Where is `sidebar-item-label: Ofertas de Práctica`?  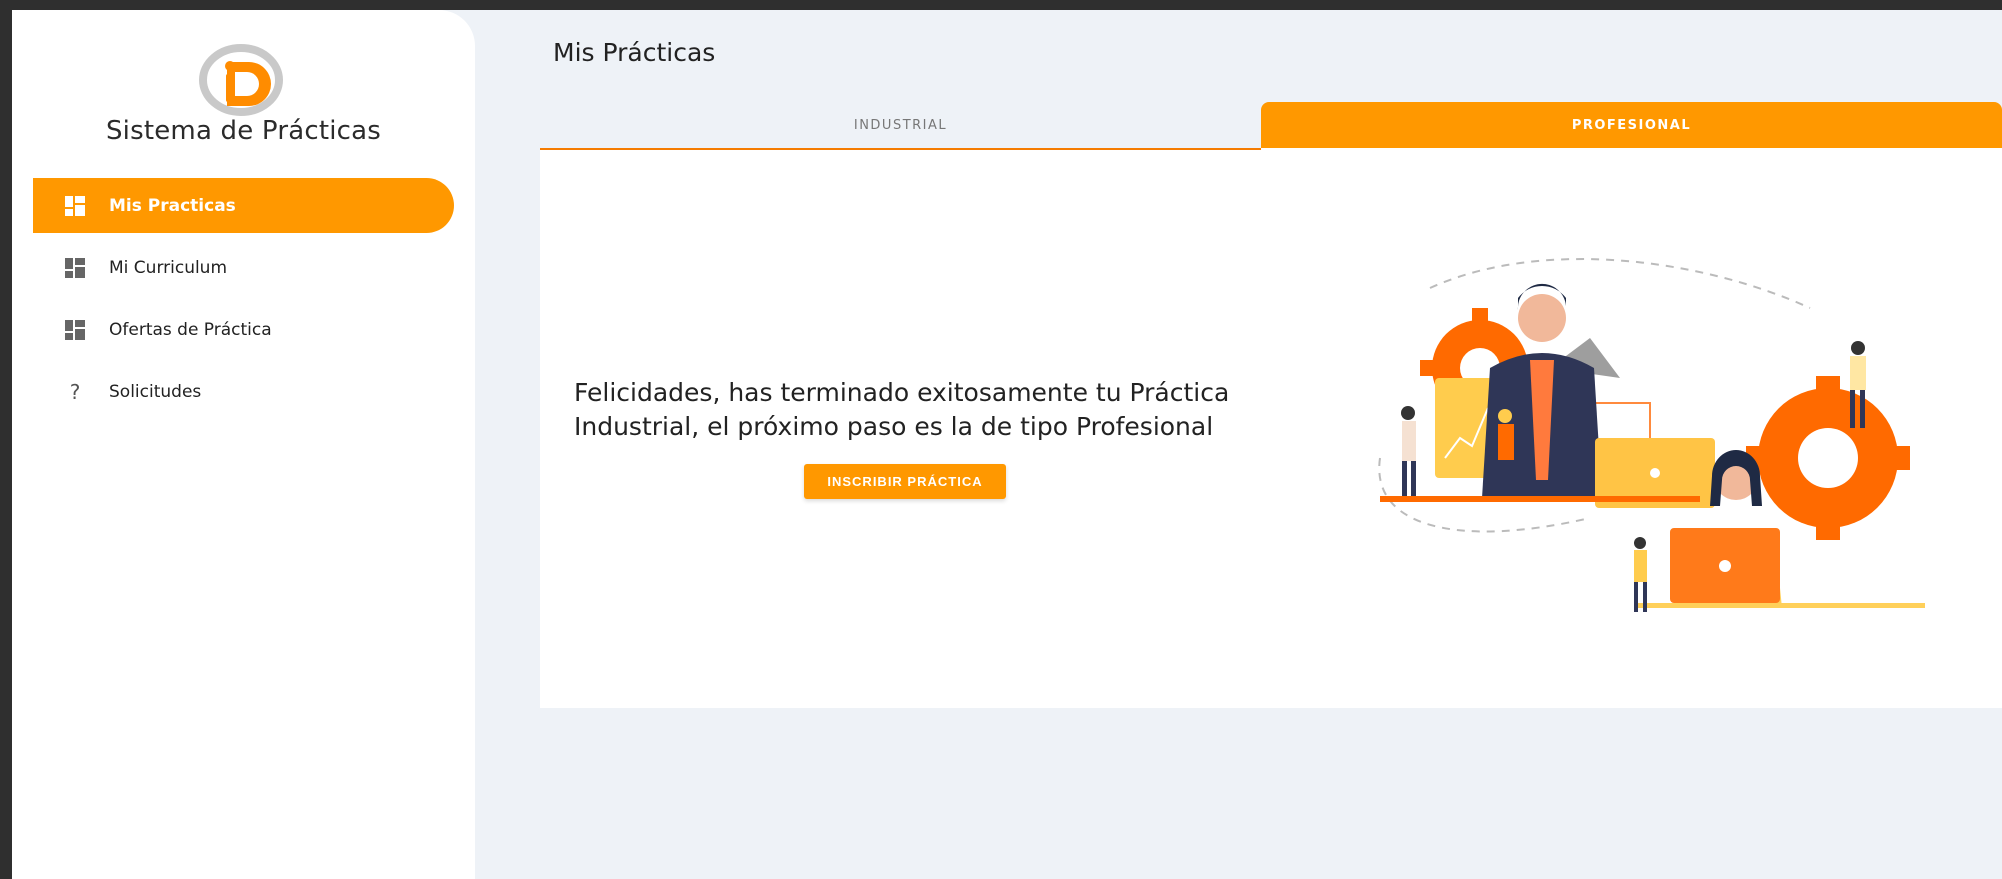
sidebar-item-label: Ofertas de Práctica is located at coordinates (190, 329).